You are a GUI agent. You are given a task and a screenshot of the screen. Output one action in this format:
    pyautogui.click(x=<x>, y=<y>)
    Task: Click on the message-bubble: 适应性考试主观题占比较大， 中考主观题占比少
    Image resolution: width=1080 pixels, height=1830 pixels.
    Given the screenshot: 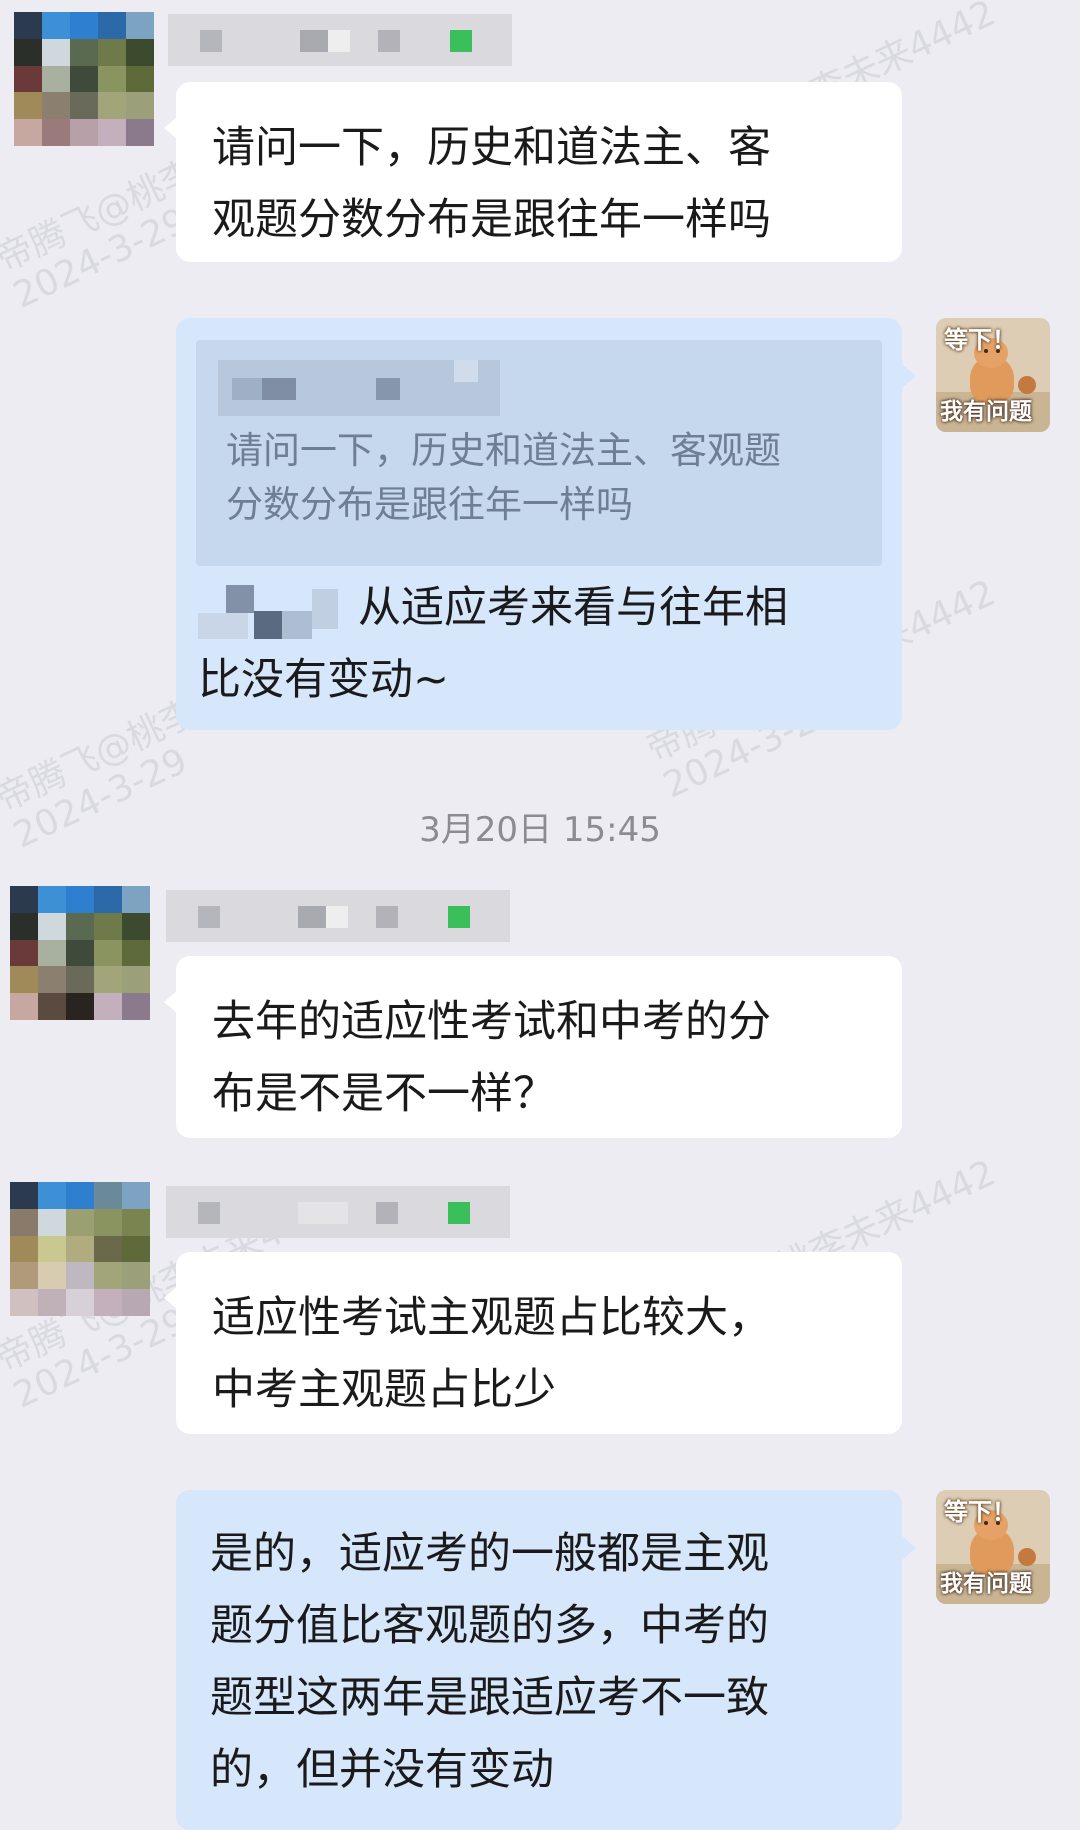 What is the action you would take?
    pyautogui.click(x=539, y=1343)
    